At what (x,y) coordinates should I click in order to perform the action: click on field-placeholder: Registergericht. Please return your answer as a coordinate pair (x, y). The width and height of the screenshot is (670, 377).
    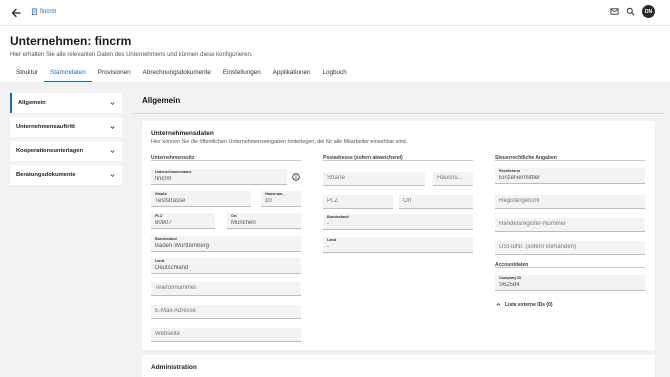
    Looking at the image, I should click on (519, 201).